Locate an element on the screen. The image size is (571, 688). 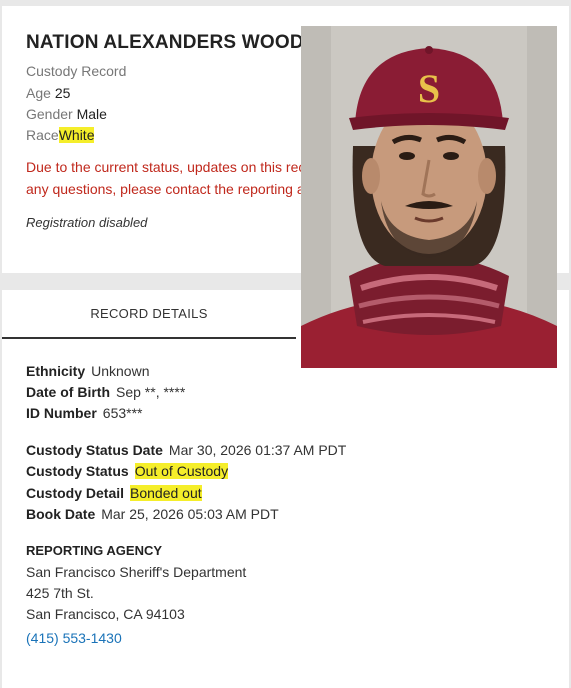
race-row: RaceWhite is located at coordinates (60, 135).